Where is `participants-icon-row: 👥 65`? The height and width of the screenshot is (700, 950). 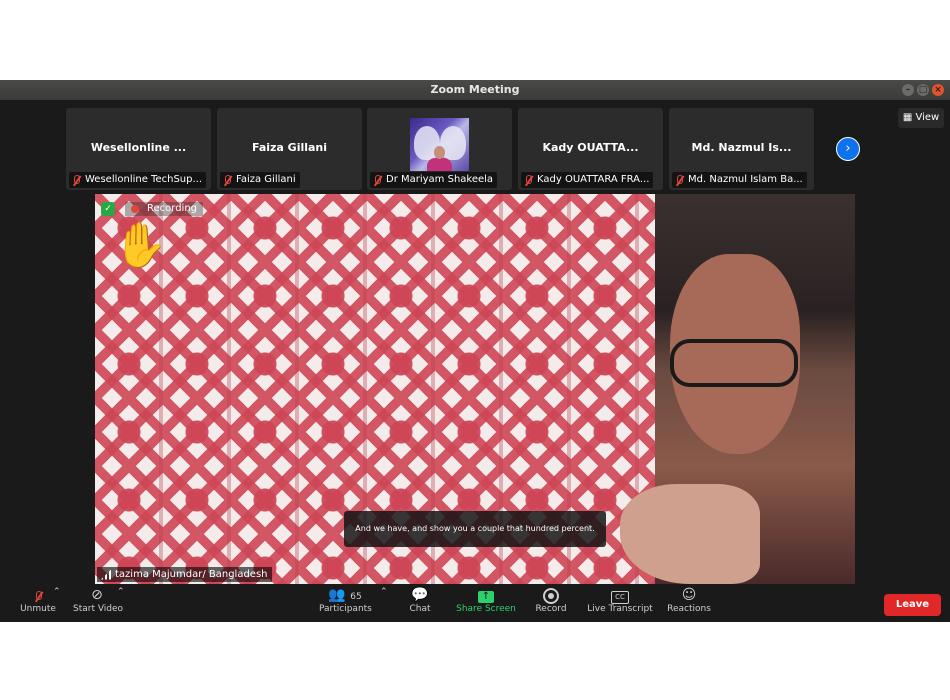
participants-icon-row: 👥 65 is located at coordinates (345, 595).